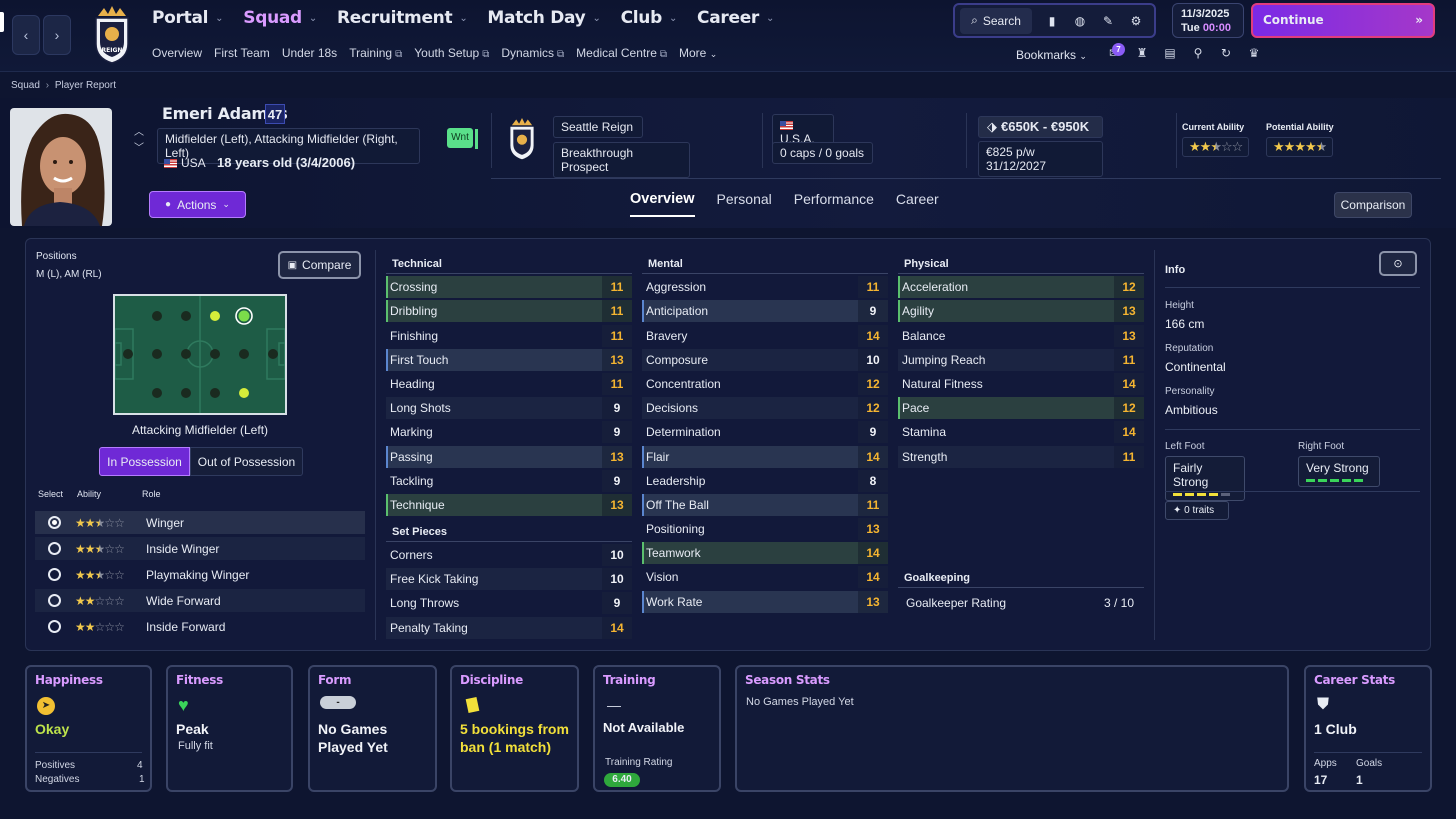 The image size is (1456, 819). Describe the element at coordinates (375, 53) in the screenshot. I see `subnav-training: Training ⧉` at that location.